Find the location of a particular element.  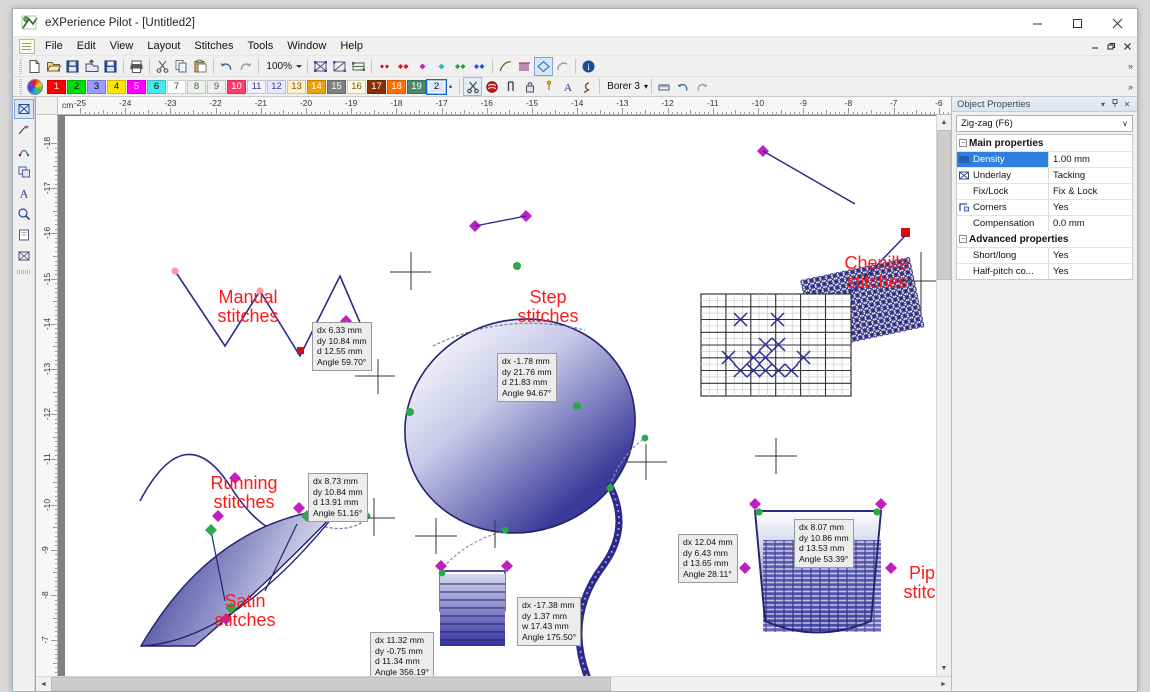

node-magenta-icon is located at coordinates (422, 66).